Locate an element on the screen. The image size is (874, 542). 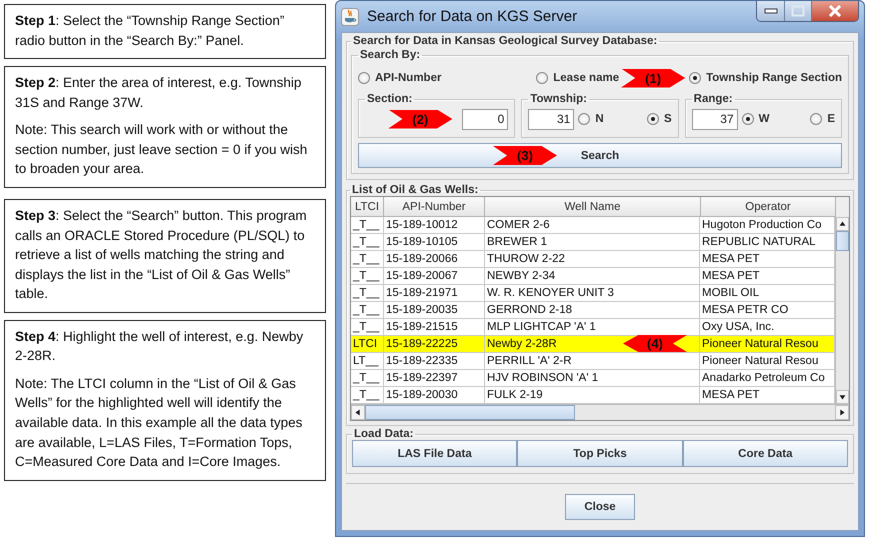
radio-option: API-Number is located at coordinates (400, 78).